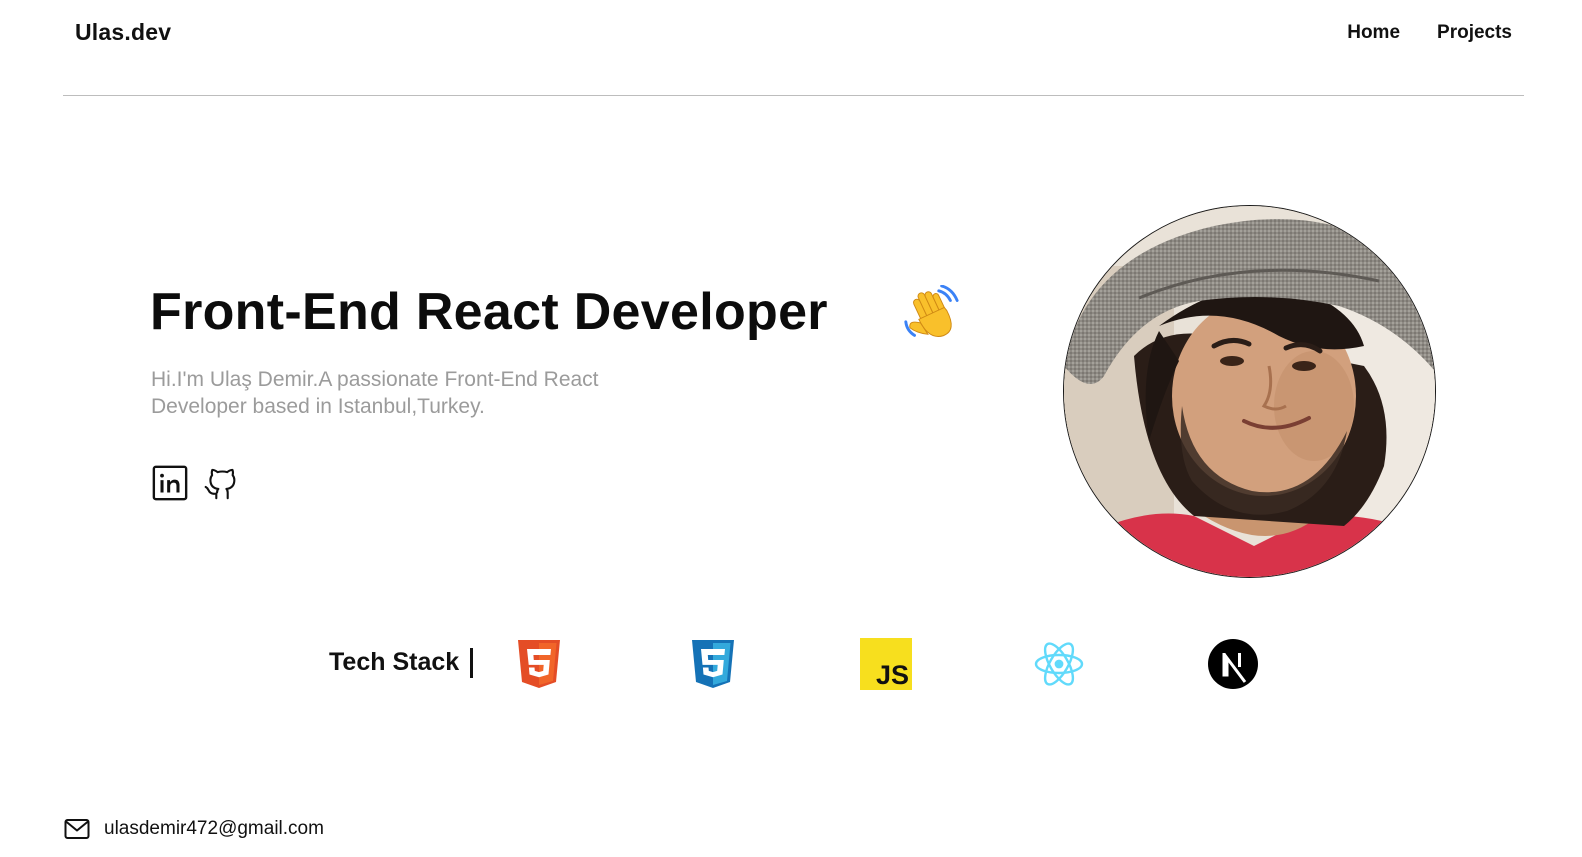  What do you see at coordinates (1233, 664) in the screenshot?
I see `nextjs-icon` at bounding box center [1233, 664].